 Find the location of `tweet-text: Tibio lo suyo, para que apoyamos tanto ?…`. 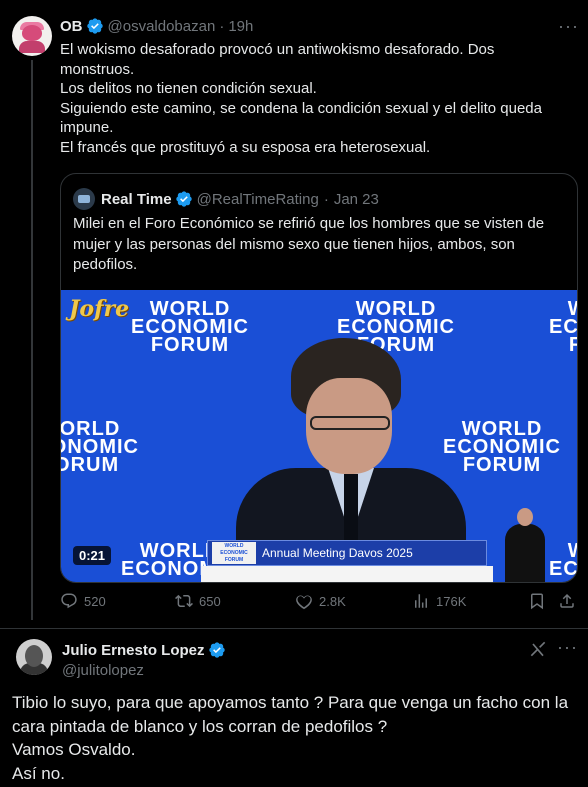

tweet-text: Tibio lo suyo, para que apoyamos tanto ?… is located at coordinates (298, 738).